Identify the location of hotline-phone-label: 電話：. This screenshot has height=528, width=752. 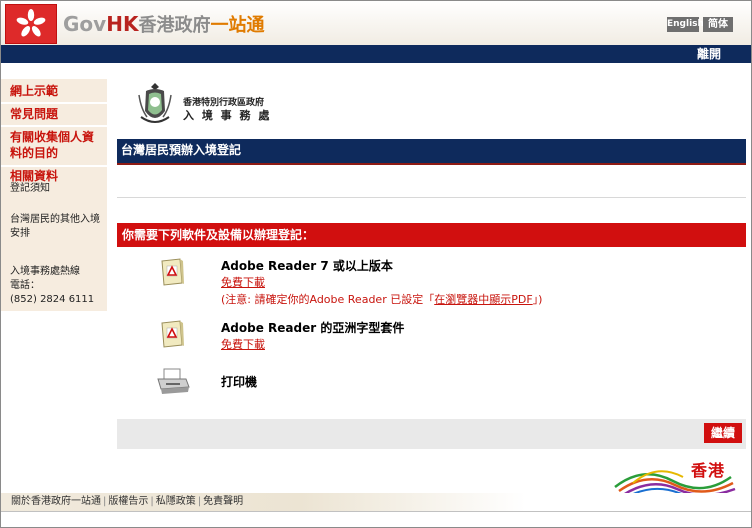
(25, 285).